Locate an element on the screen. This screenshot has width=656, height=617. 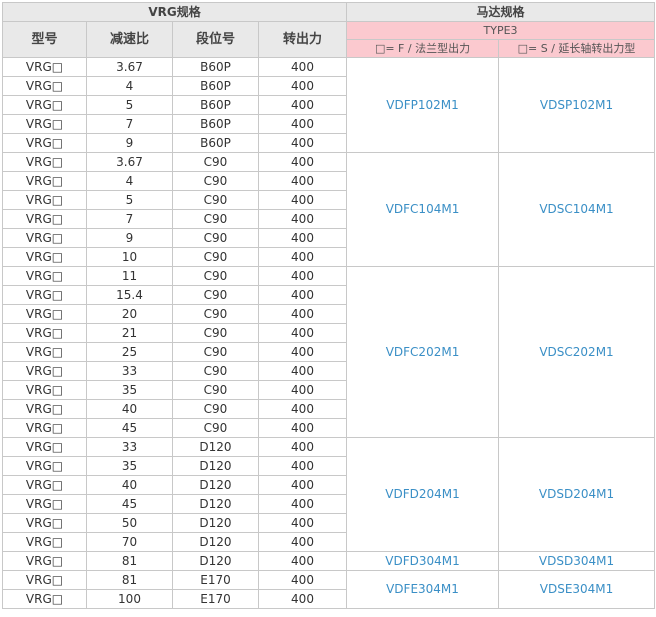
vrg-spec-header: VRG规格 is located at coordinates (174, 12).